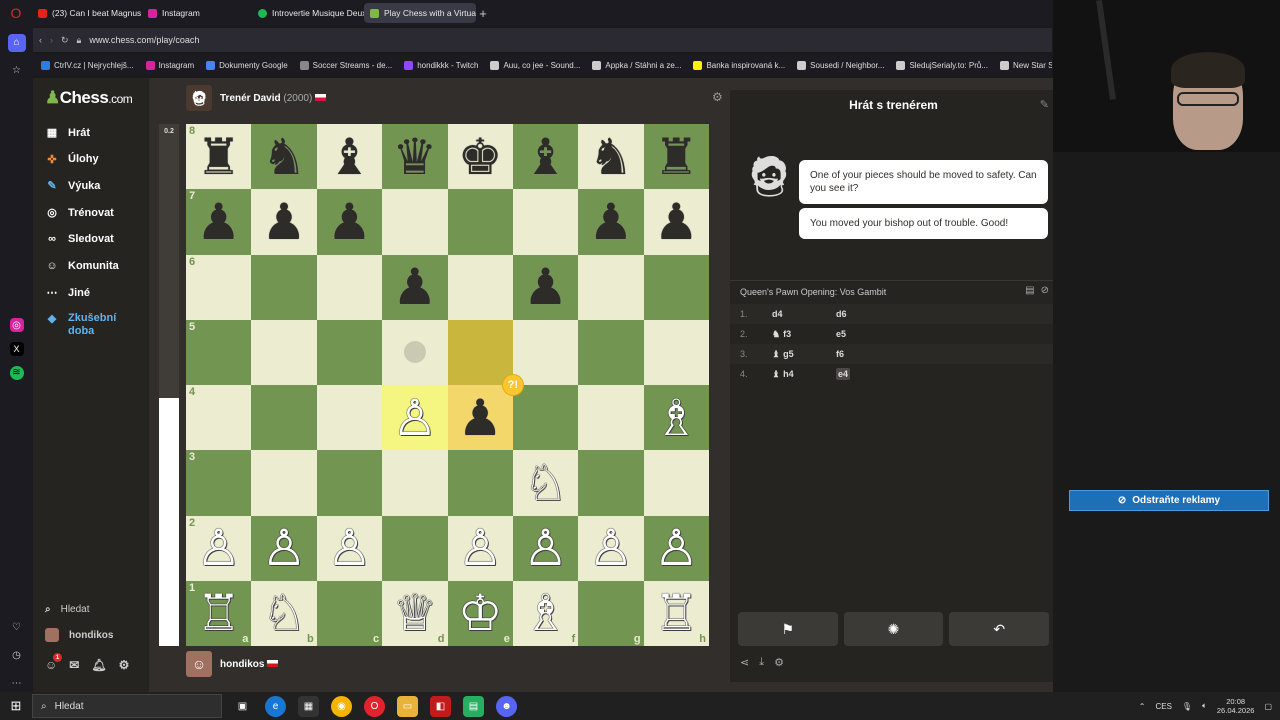  Describe the element at coordinates (67, 609) in the screenshot. I see `nav-search: ⌕ Hledat` at that location.